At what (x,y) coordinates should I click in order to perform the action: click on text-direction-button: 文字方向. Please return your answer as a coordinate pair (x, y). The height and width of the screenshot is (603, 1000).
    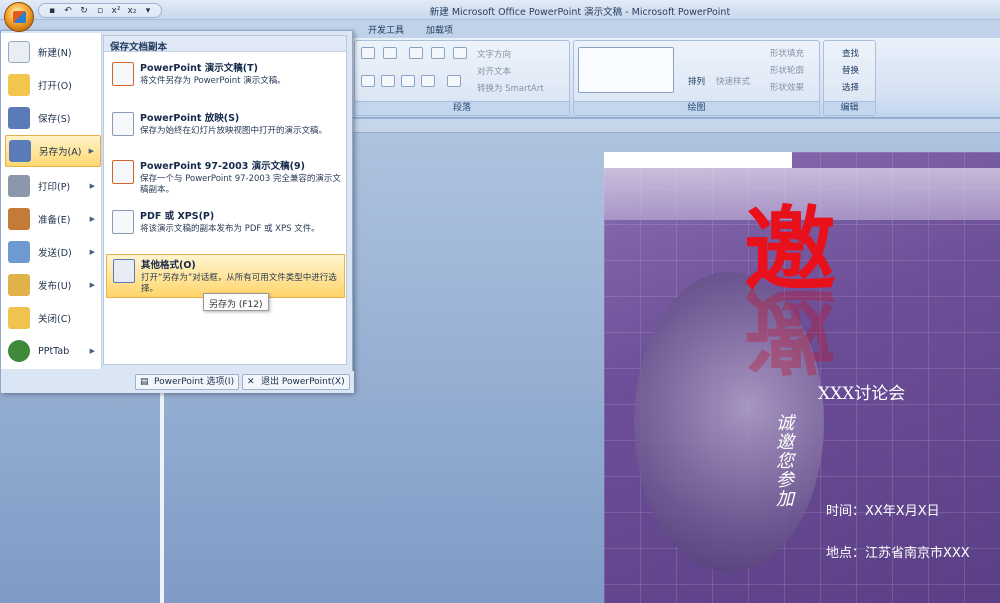
    Looking at the image, I should click on (494, 54).